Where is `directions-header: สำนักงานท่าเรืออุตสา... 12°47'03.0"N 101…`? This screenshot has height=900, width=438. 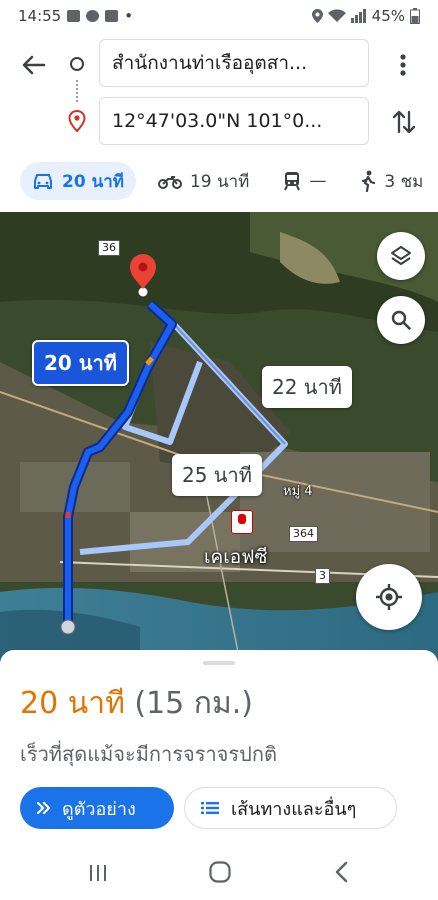 directions-header: สำนักงานท่าเรืออุตสา... 12°47'03.0"N 101… is located at coordinates (219, 92).